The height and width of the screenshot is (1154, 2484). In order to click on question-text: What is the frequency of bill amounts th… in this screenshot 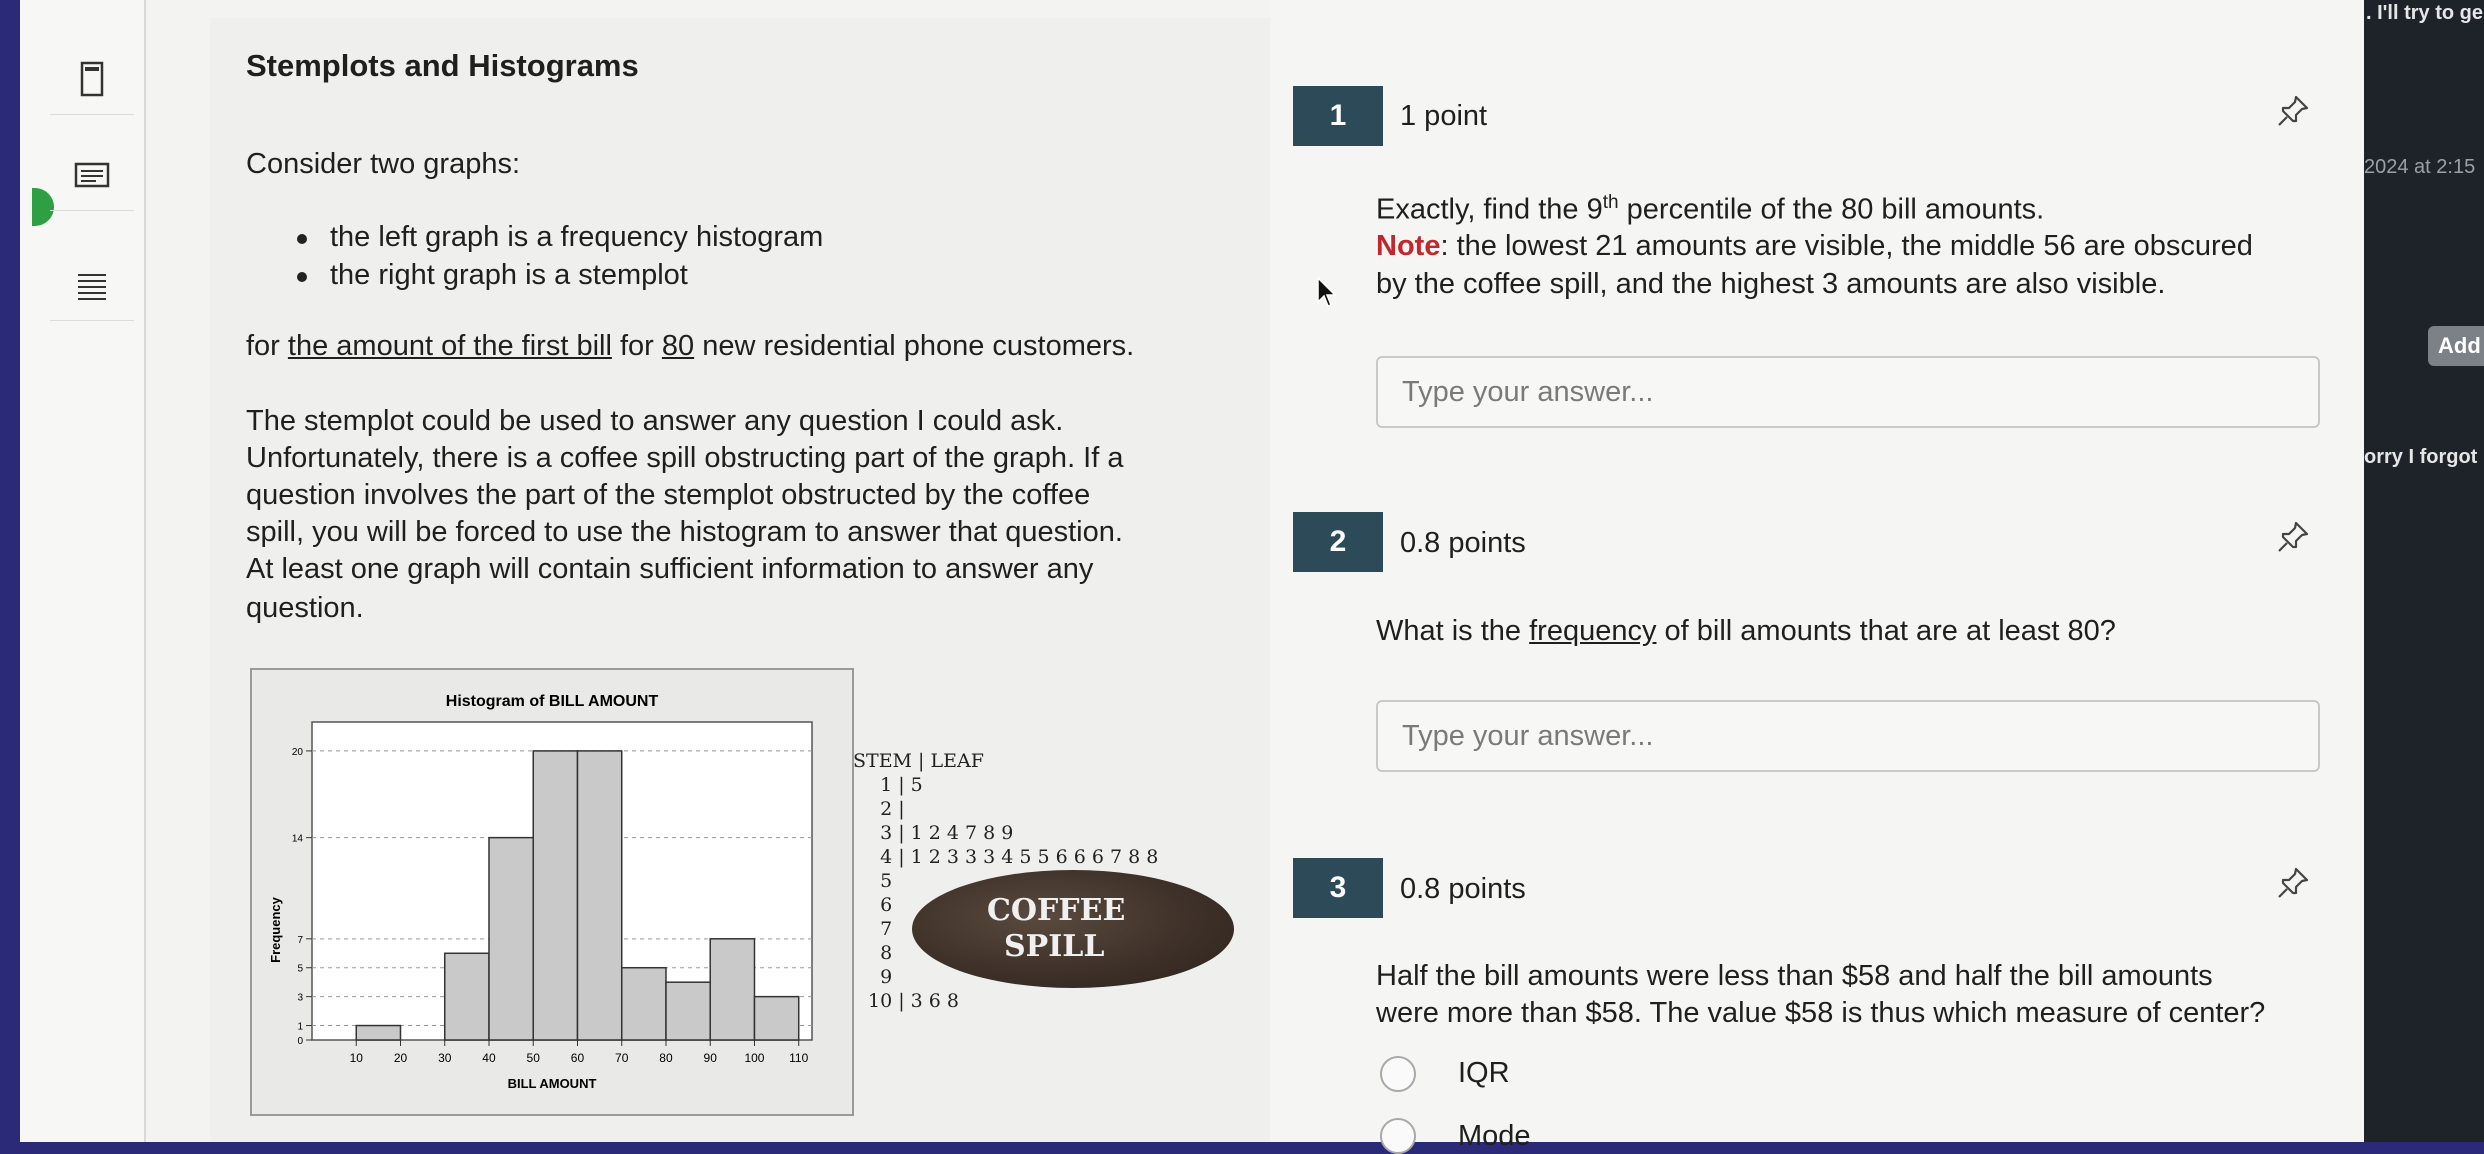, I will do `click(1746, 631)`.